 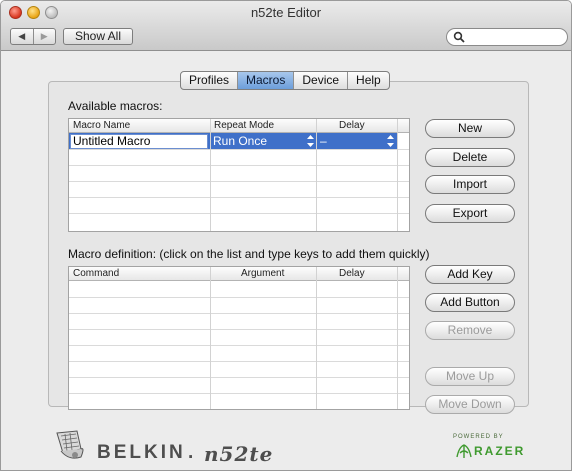 I want to click on delete-macro-button: Delete, so click(x=470, y=157).